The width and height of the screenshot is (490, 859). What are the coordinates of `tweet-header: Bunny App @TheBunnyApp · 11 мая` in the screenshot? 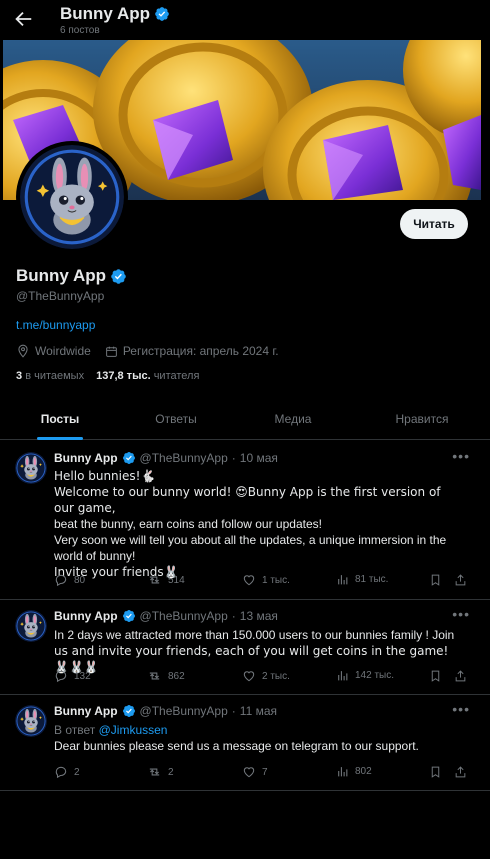 It's located at (165, 711).